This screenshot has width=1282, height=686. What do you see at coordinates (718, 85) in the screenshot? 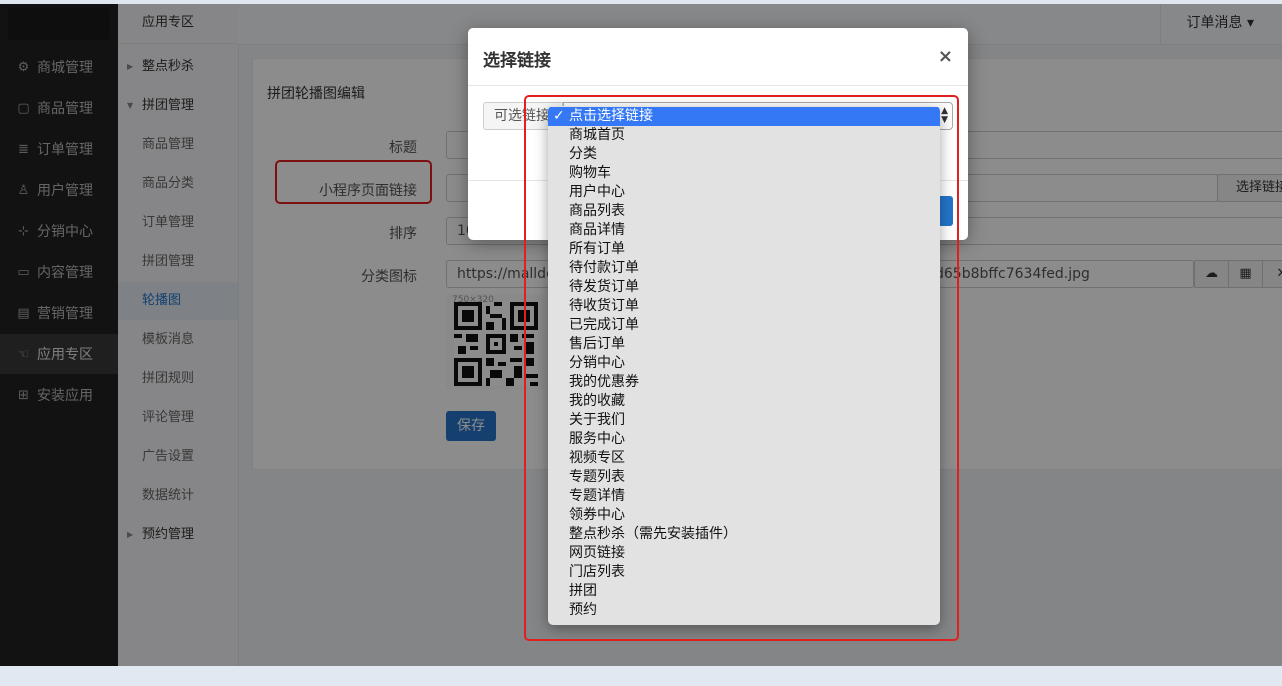
I see `modal-divider` at bounding box center [718, 85].